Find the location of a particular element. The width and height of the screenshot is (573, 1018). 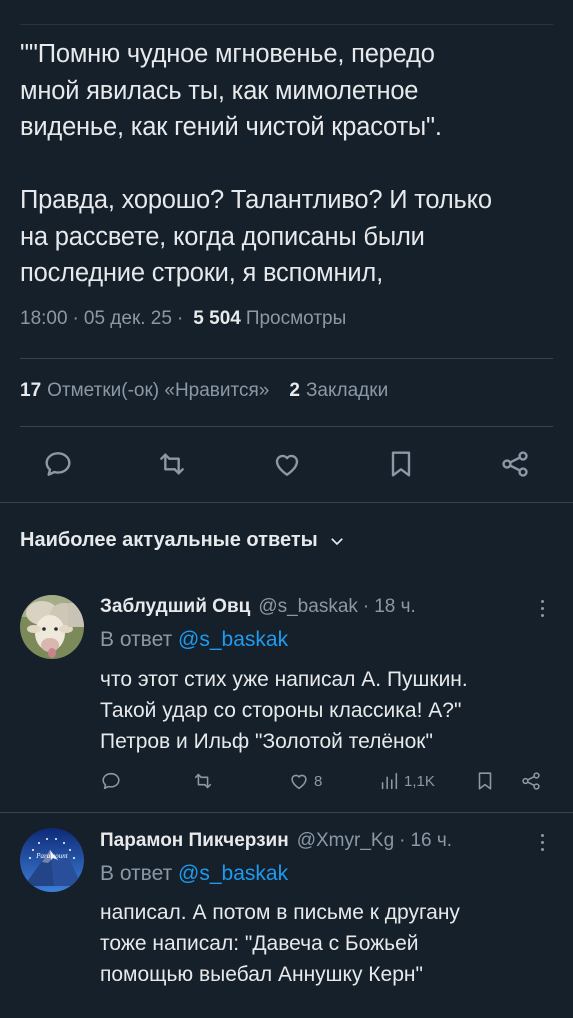

reply-author-handle: @Xmyr_Kg is located at coordinates (345, 841).